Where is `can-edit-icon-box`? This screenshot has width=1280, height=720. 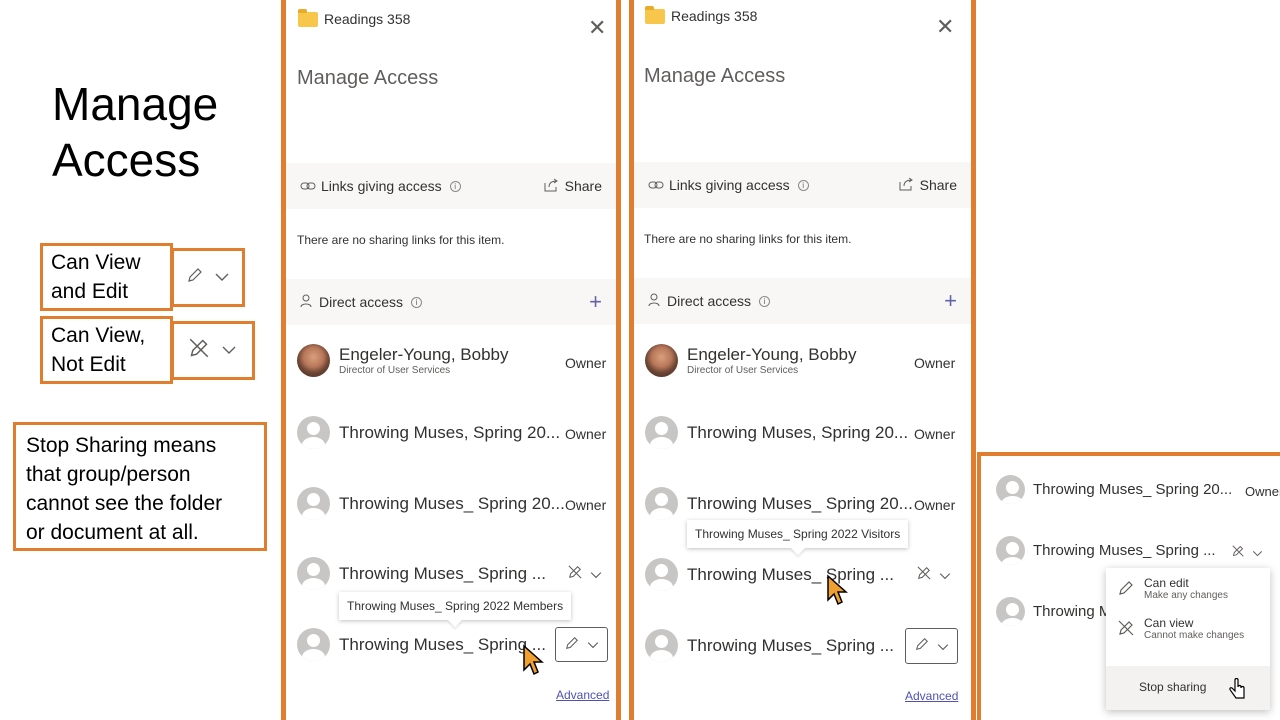 can-edit-icon-box is located at coordinates (208, 277).